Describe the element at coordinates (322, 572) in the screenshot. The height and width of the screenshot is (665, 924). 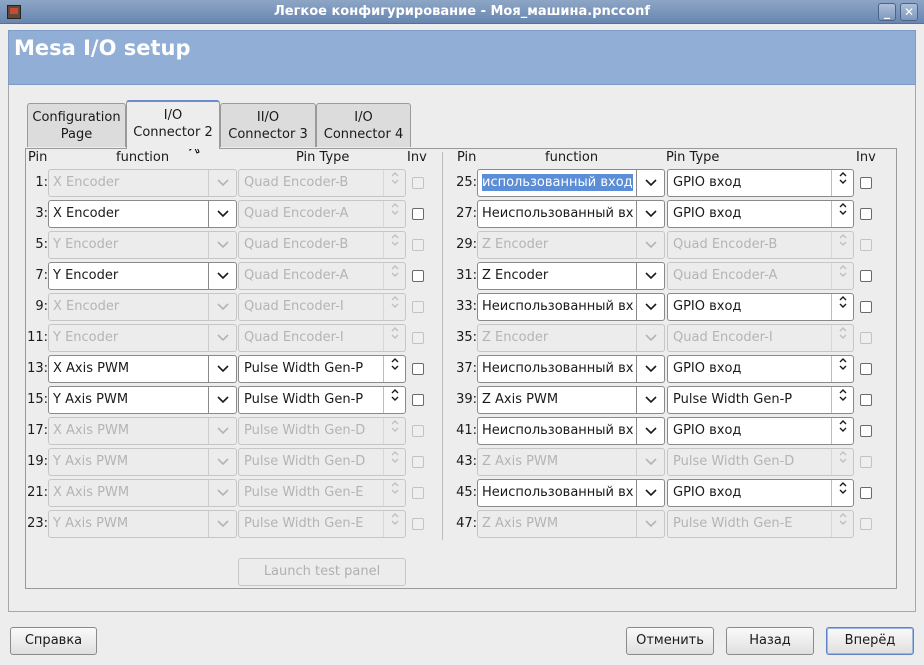
I see `launch-test-panel-button: Launch test panel` at that location.